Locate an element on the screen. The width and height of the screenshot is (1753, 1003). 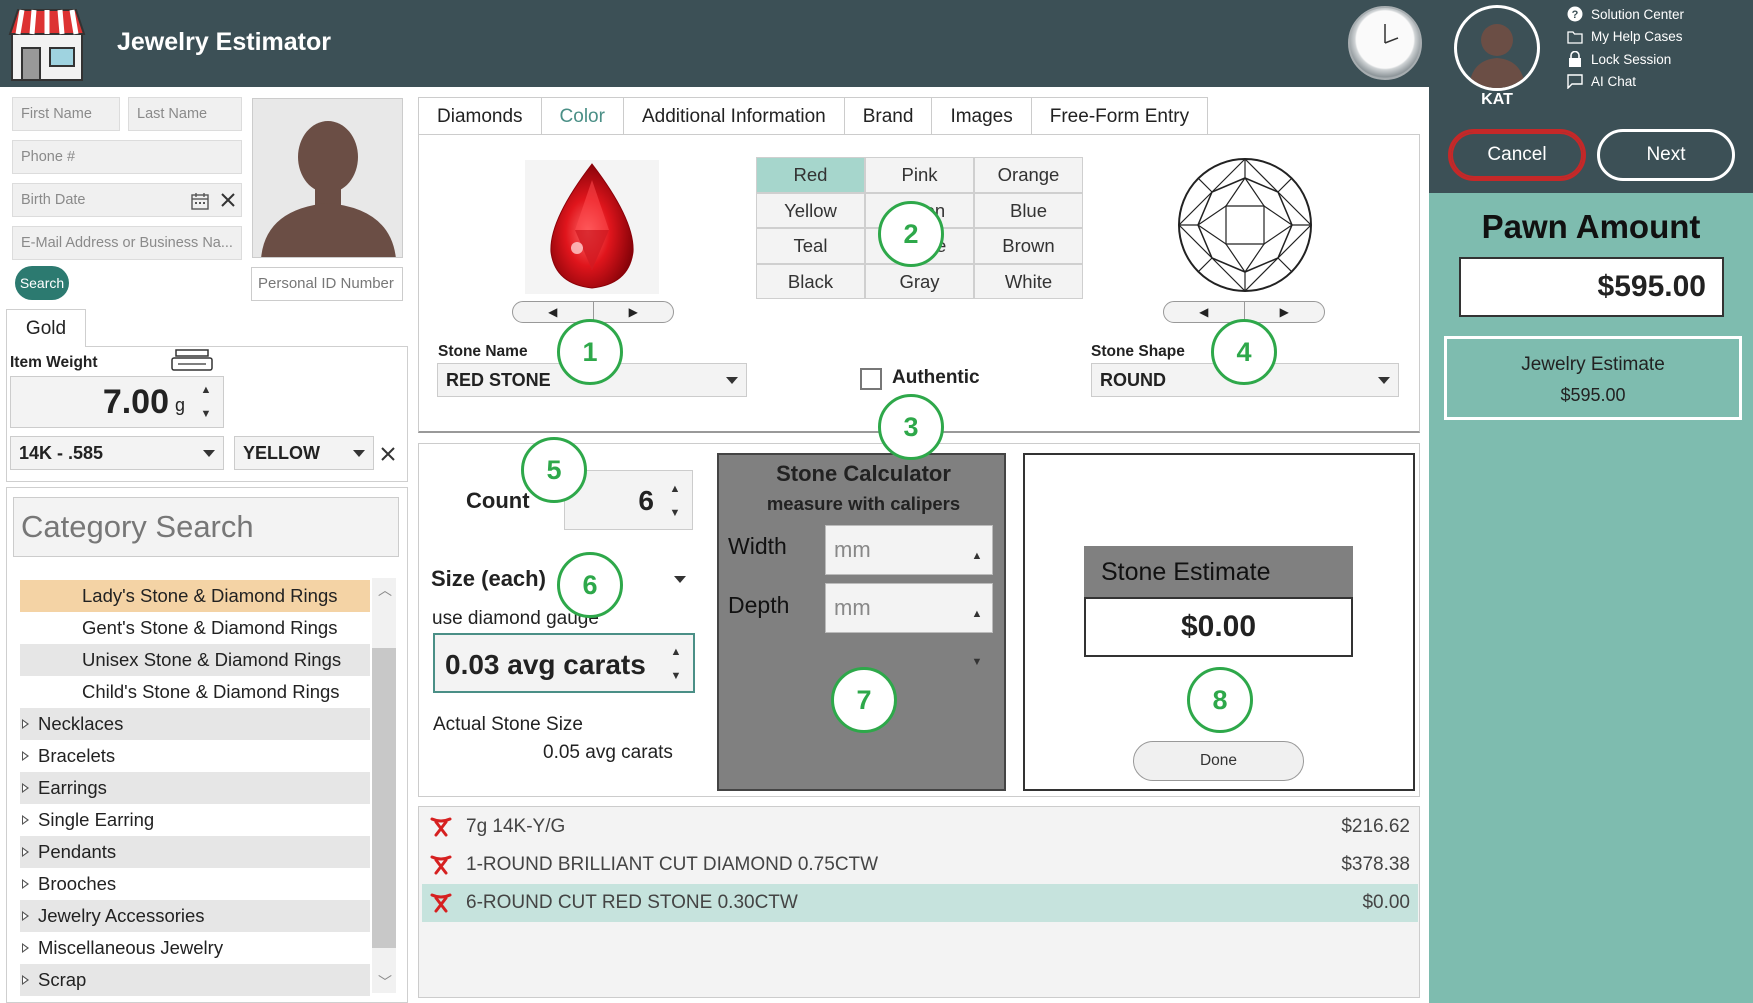
cancel-button: Cancel is located at coordinates (1517, 155).